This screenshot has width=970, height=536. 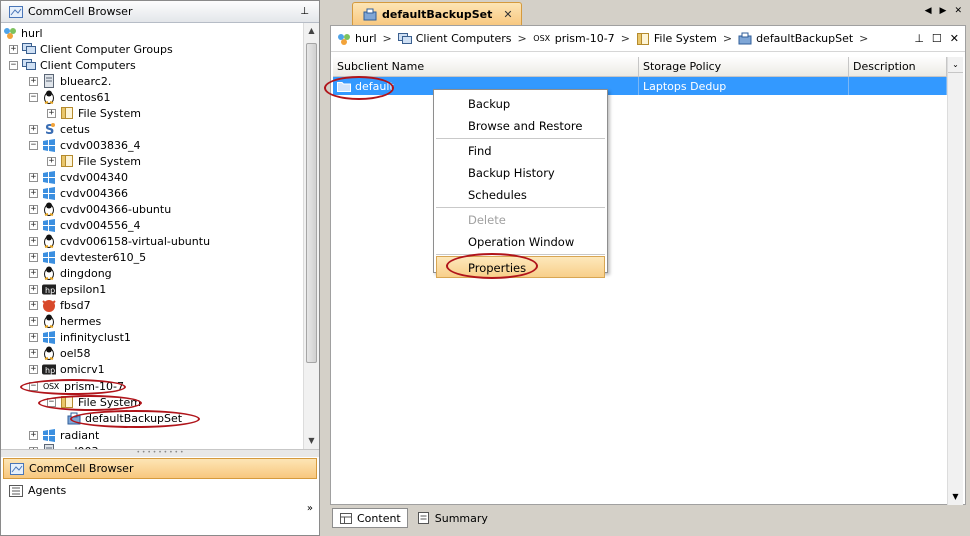 What do you see at coordinates (955, 281) in the screenshot?
I see `table-scrollbar: ⌄ ▼` at bounding box center [955, 281].